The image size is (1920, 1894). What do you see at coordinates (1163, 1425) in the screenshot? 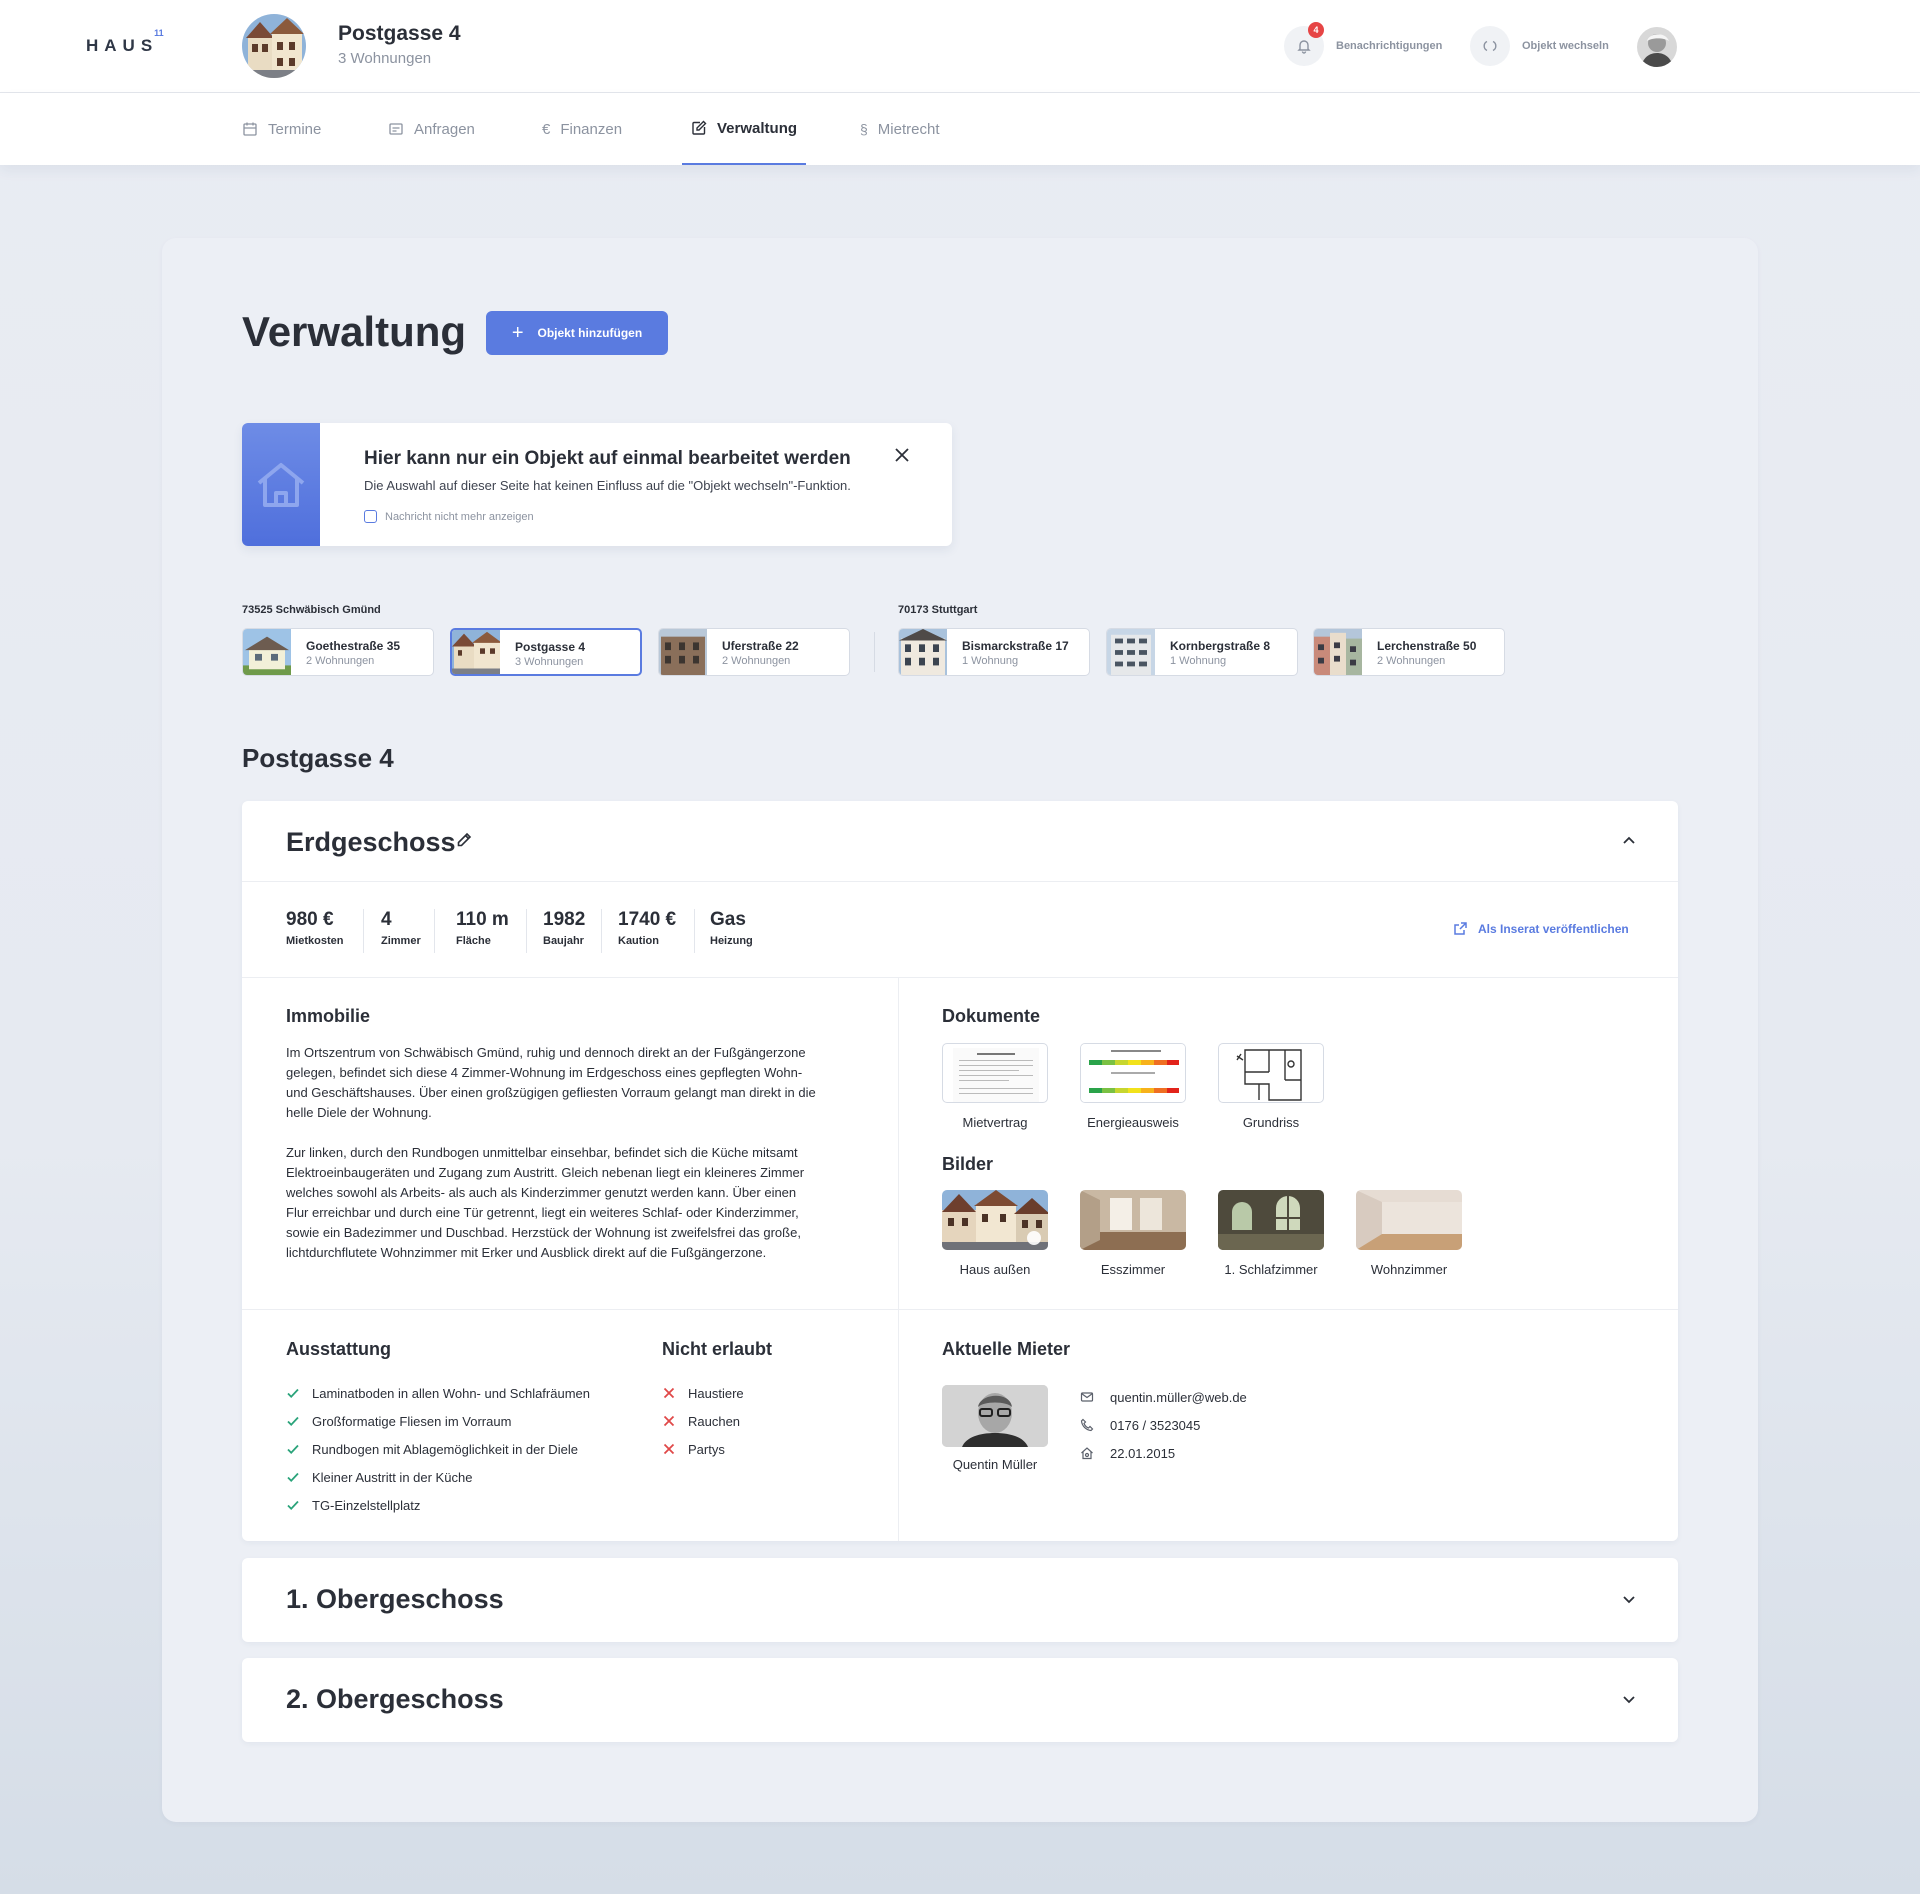
I see `tenant-phone: 0176 / 3523045` at bounding box center [1163, 1425].